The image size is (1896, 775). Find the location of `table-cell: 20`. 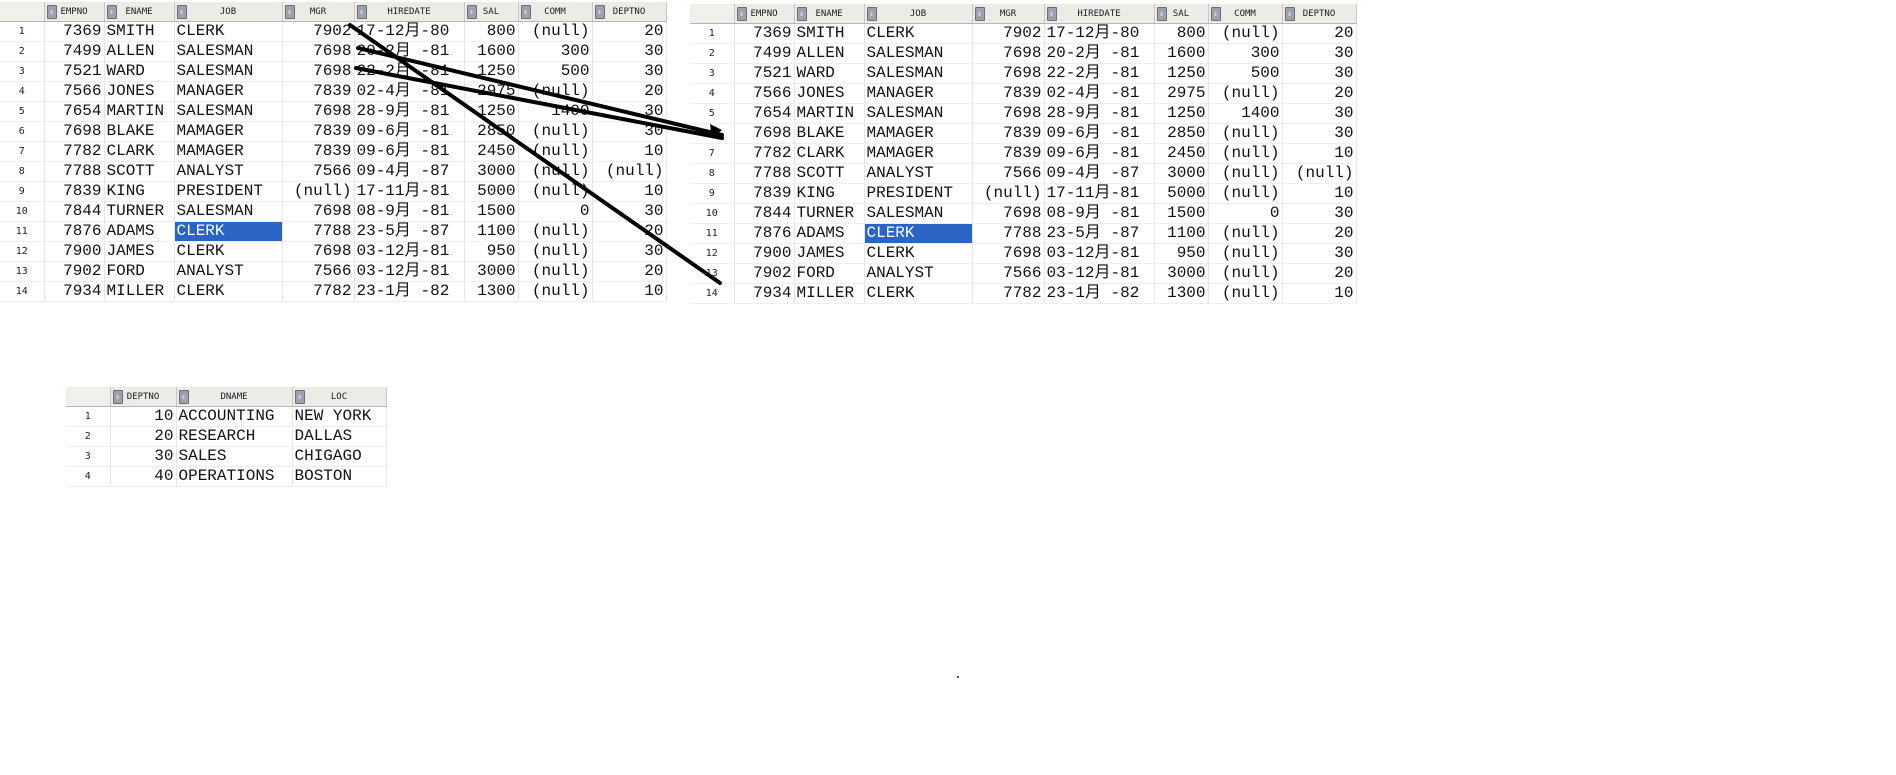

table-cell: 20 is located at coordinates (1319, 93).